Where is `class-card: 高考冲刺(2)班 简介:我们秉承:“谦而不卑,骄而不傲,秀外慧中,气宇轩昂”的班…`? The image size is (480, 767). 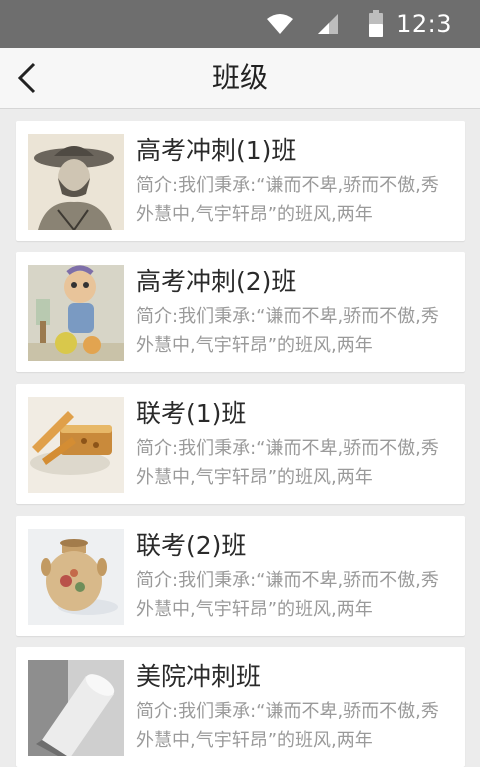 class-card: 高考冲刺(2)班 简介:我们秉承:“谦而不卑,骄而不傲,秀外慧中,气宇轩昂”的班… is located at coordinates (240, 312).